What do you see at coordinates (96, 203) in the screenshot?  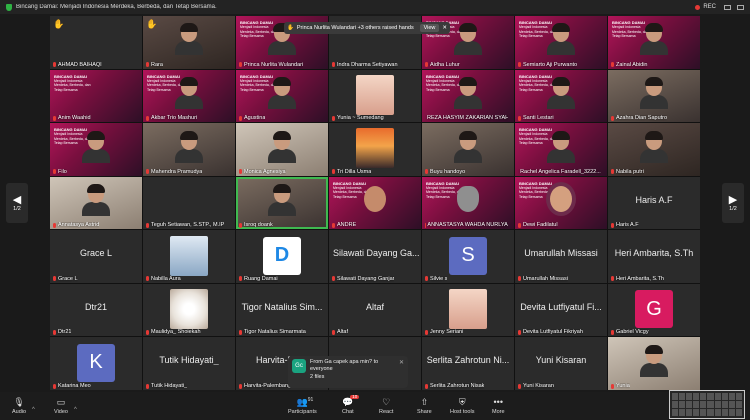 I see `participant-tile: Annatasya Astrid` at bounding box center [96, 203].